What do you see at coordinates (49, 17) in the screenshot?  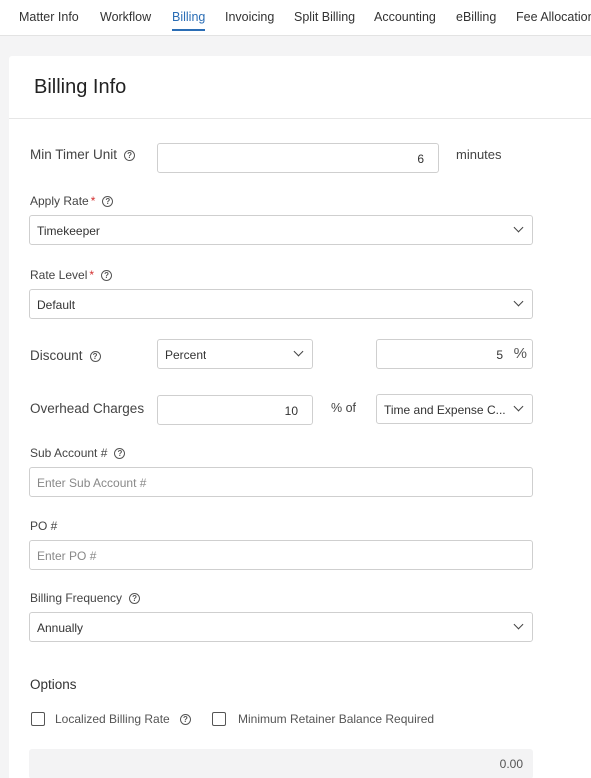 I see `tab-matter-info: Matter Info` at bounding box center [49, 17].